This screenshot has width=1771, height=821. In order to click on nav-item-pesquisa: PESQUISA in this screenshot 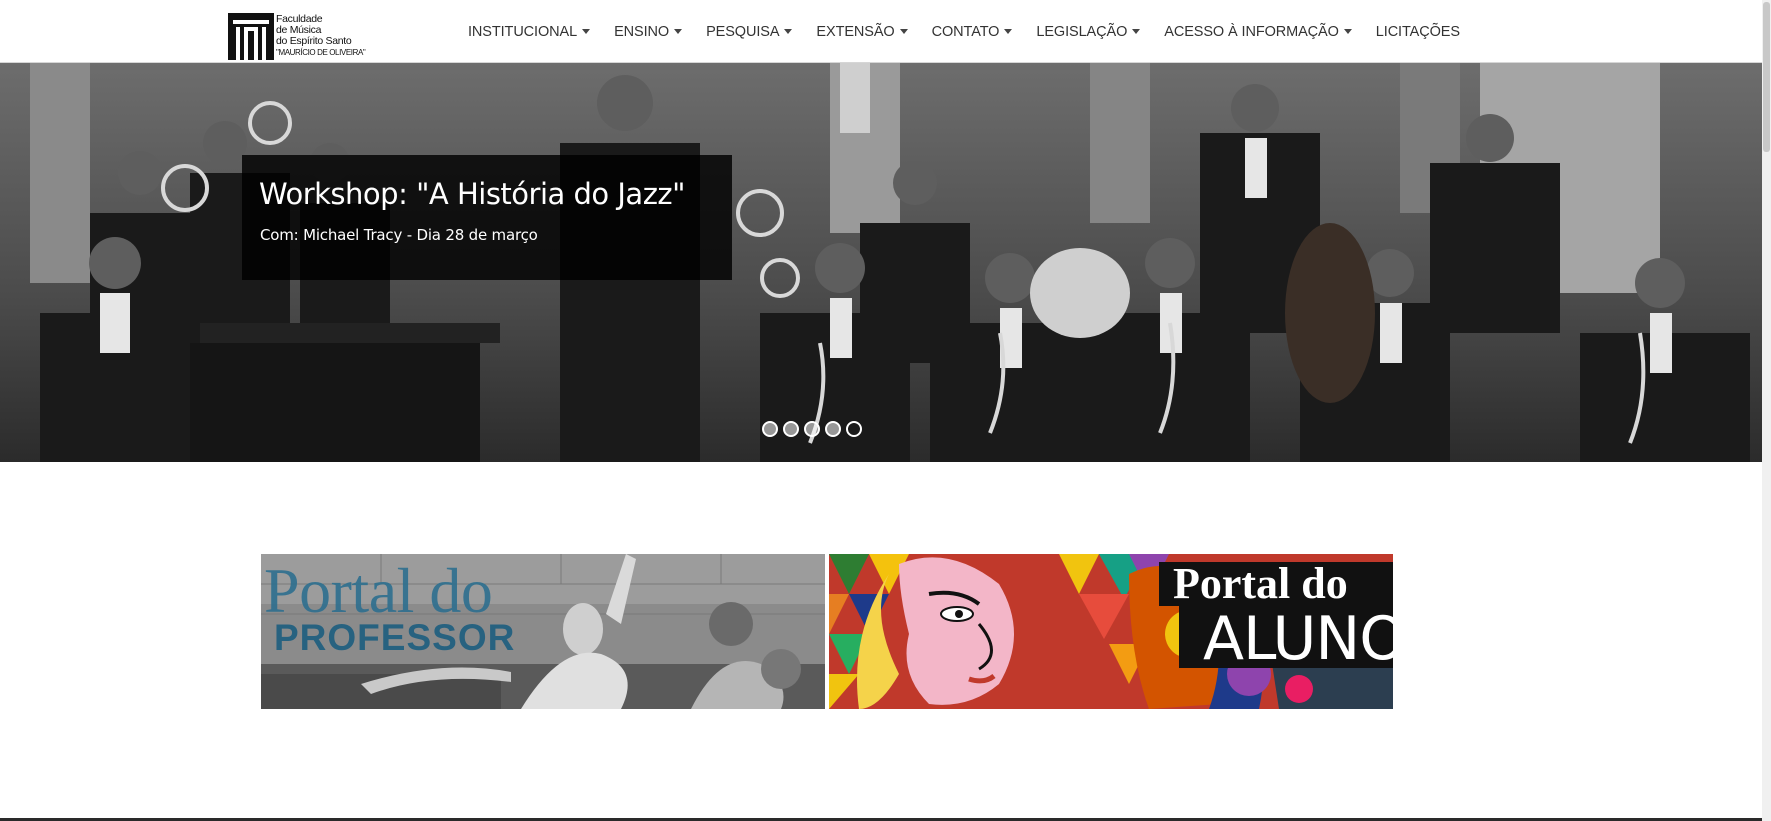, I will do `click(749, 31)`.